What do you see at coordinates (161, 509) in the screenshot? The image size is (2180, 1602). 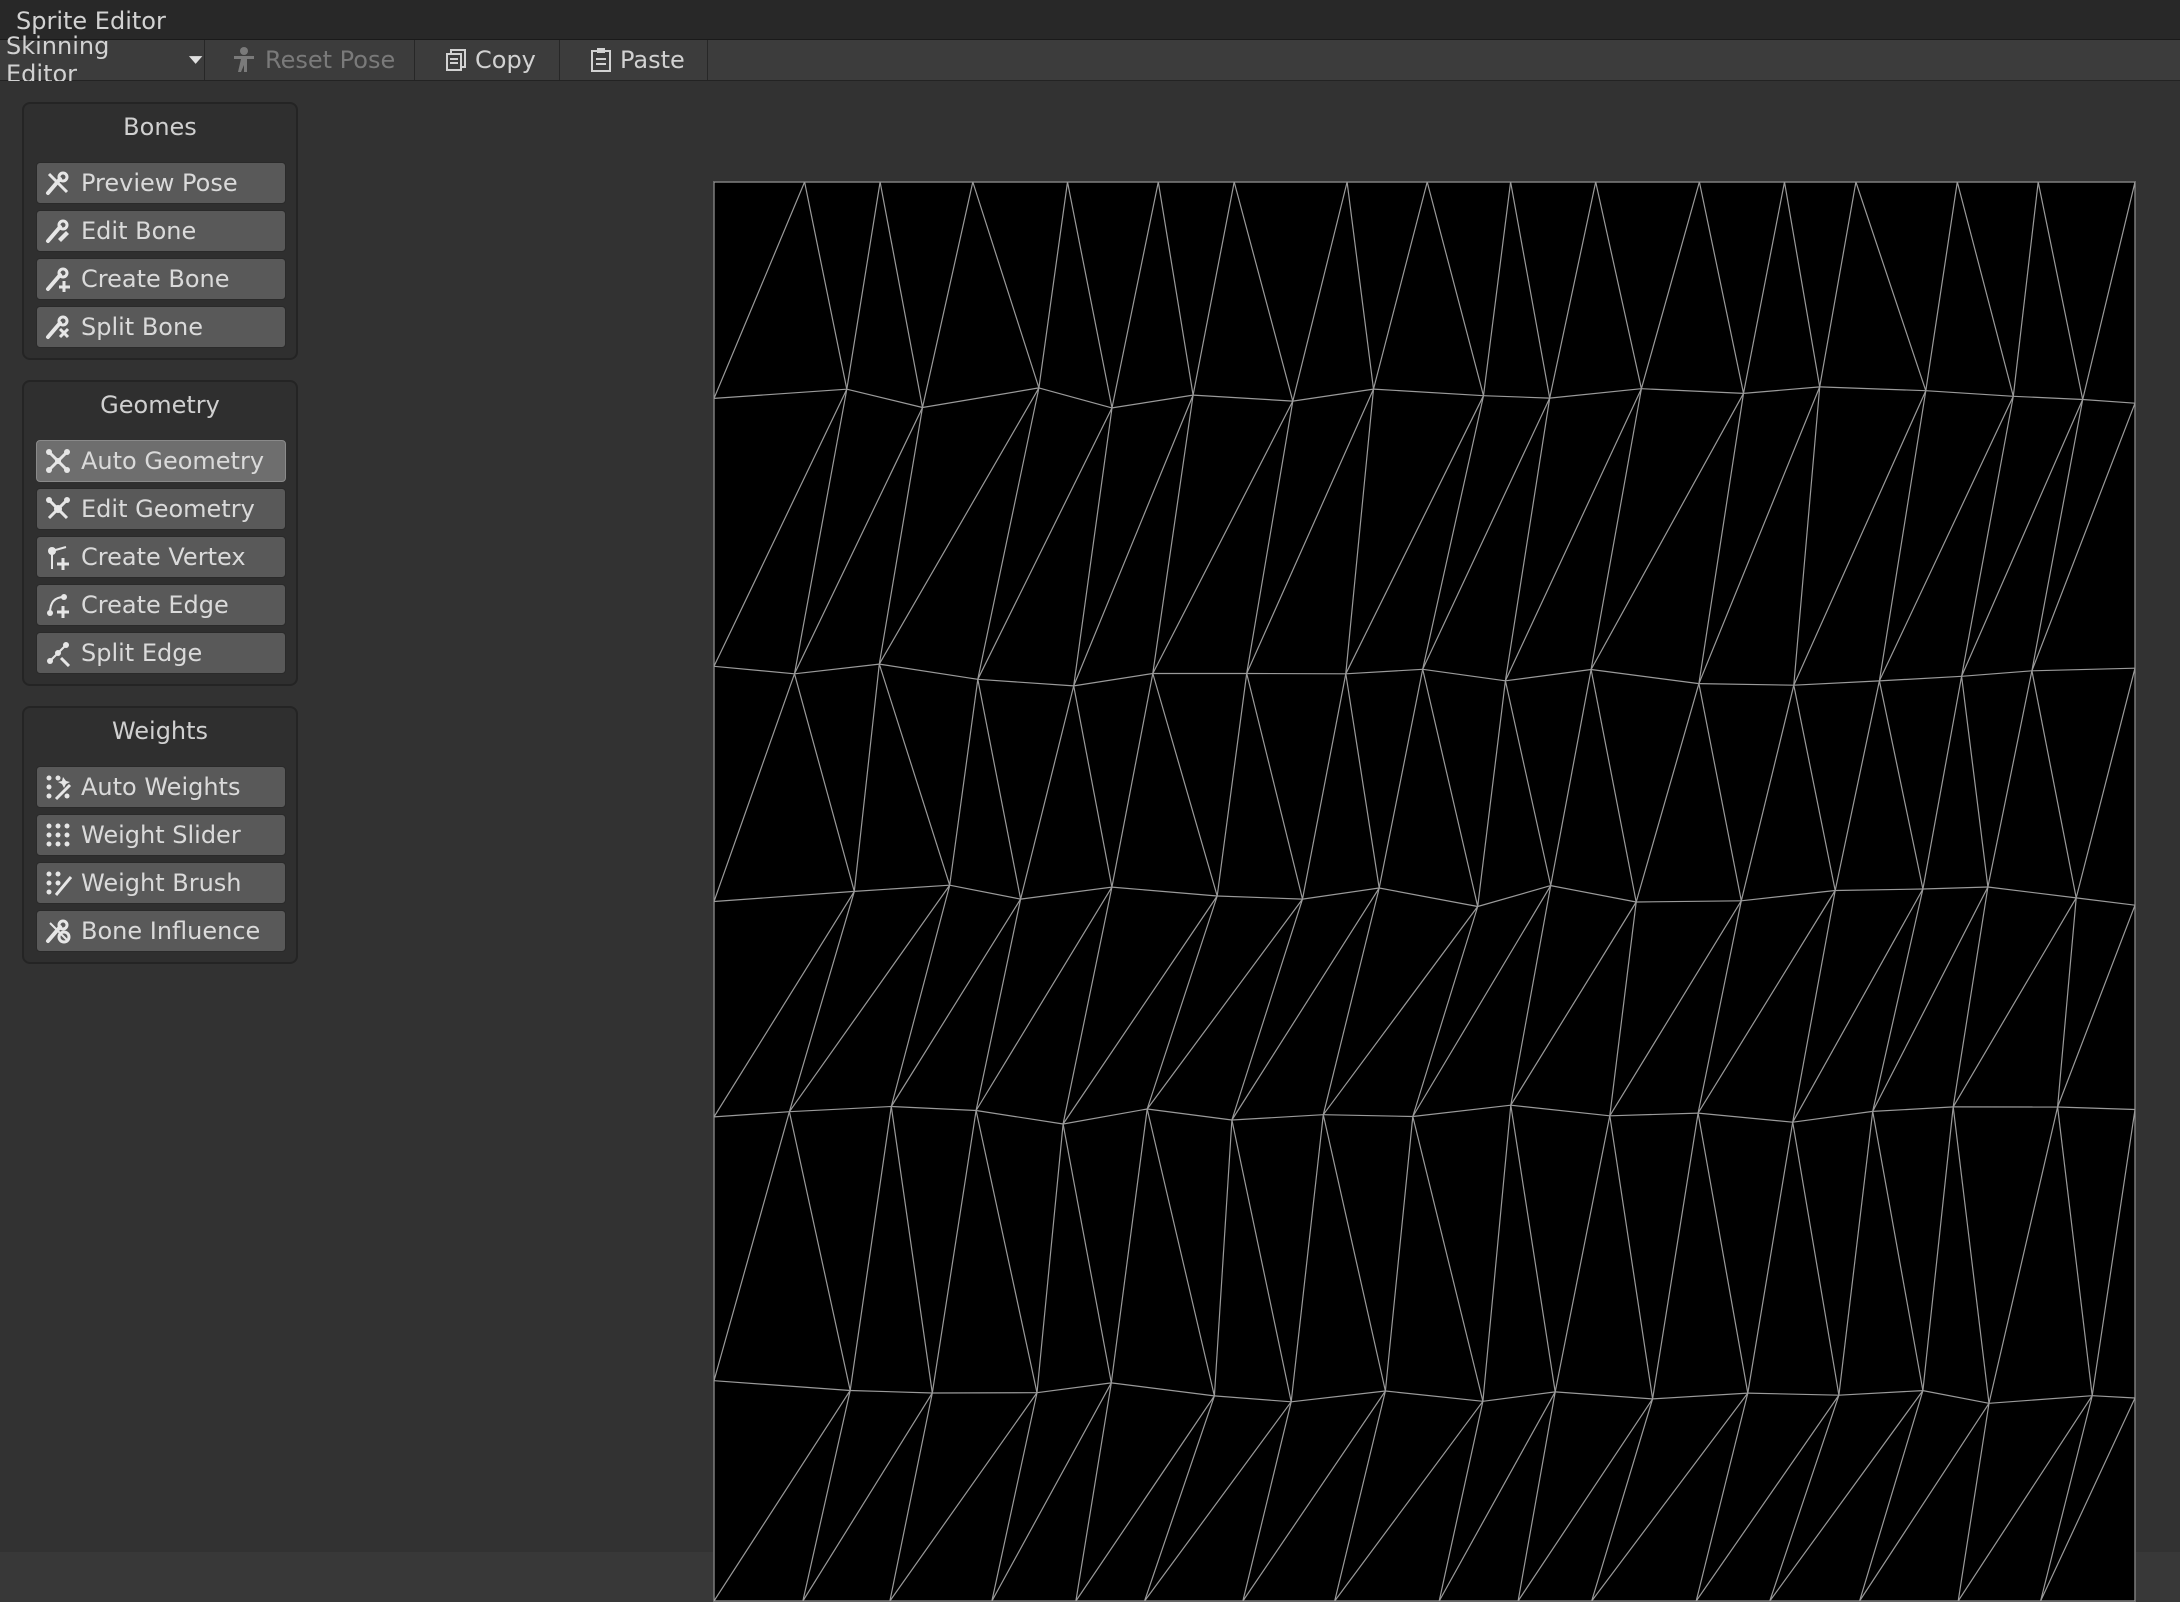 I see `edit-geometry-button: Edit Geometry` at bounding box center [161, 509].